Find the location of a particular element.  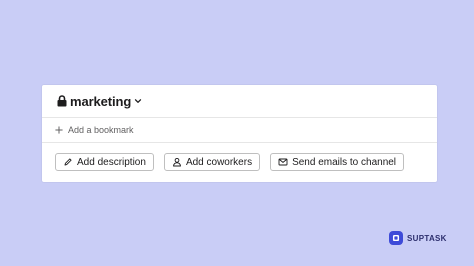

pencil-icon is located at coordinates (68, 162).